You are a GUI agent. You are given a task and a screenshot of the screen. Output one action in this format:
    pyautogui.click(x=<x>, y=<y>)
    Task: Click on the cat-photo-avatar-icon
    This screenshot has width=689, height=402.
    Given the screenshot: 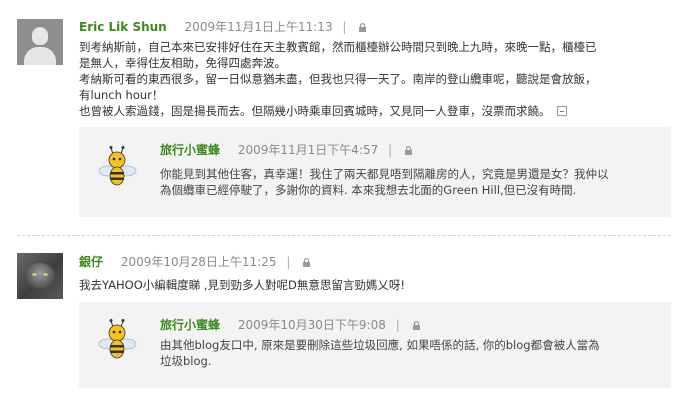 What is the action you would take?
    pyautogui.click(x=40, y=276)
    